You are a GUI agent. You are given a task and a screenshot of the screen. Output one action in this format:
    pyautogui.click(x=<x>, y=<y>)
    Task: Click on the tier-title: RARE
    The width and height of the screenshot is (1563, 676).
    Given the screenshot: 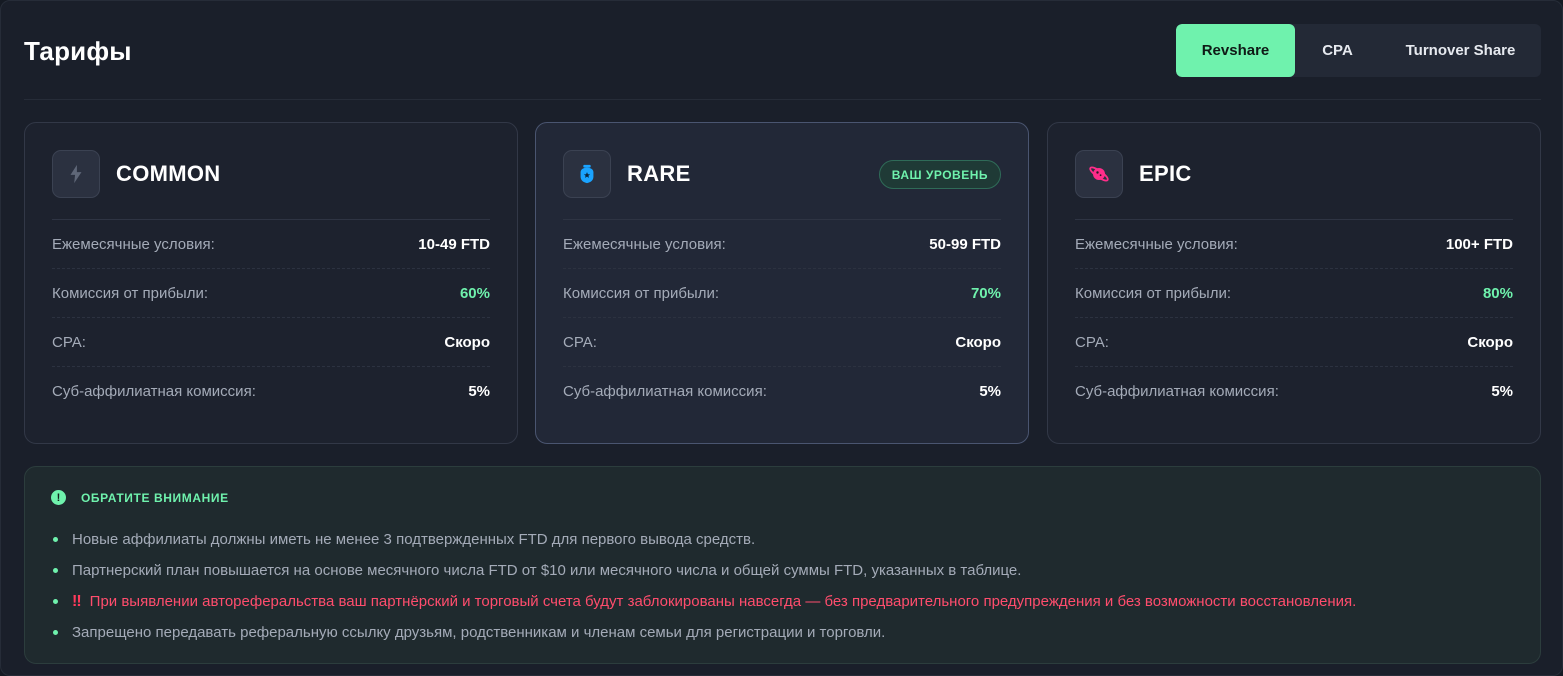 What is the action you would take?
    pyautogui.click(x=659, y=173)
    